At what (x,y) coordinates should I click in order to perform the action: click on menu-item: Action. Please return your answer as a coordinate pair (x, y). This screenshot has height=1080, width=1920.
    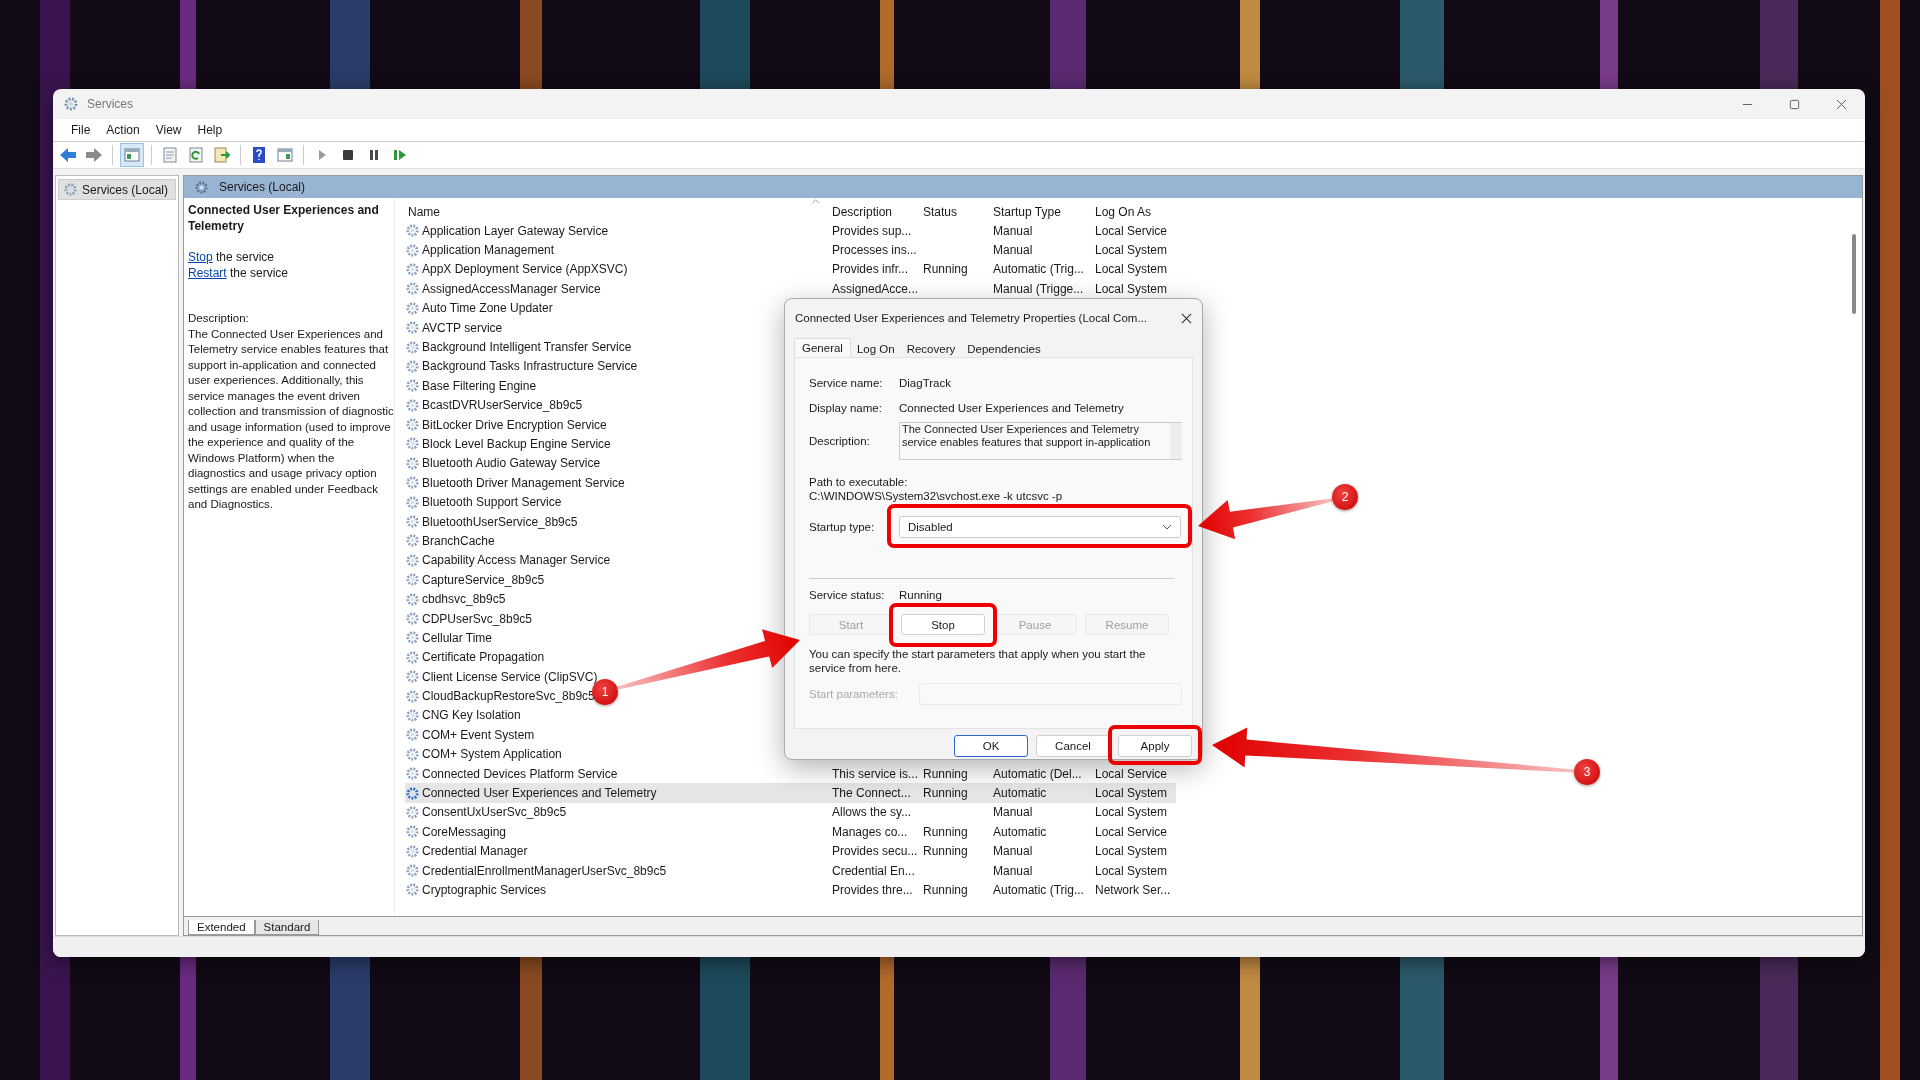
    Looking at the image, I should click on (123, 130).